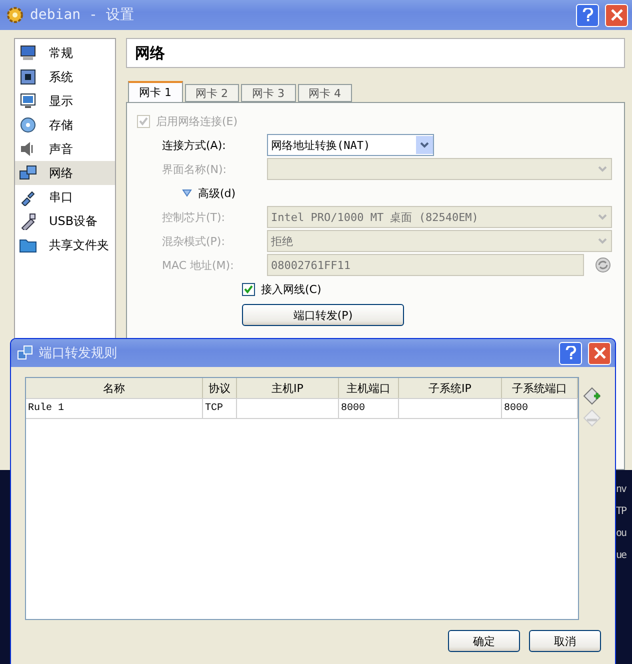 This screenshot has width=632, height=664. Describe the element at coordinates (65, 221) in the screenshot. I see `sidebar-item: USB设备` at that location.